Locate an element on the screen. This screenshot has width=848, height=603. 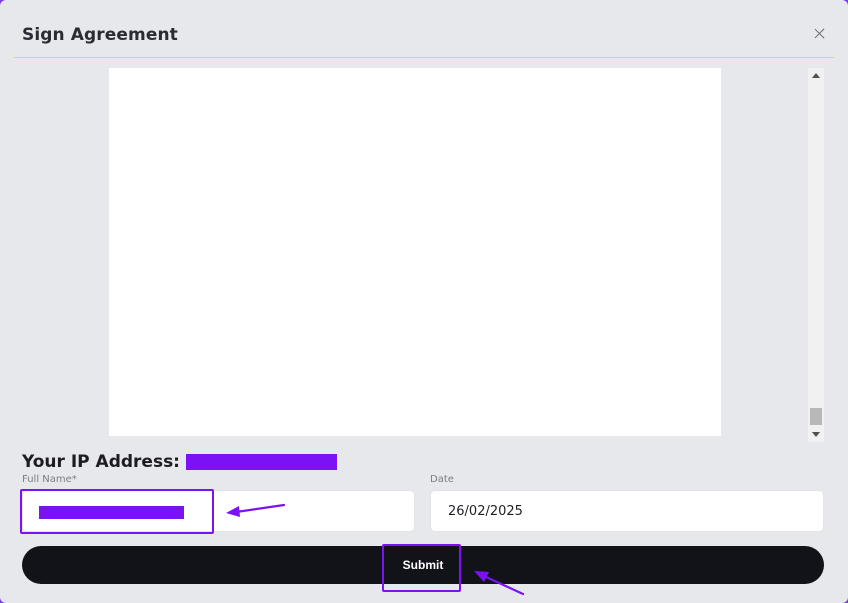
document-scrollbar is located at coordinates (816, 255).